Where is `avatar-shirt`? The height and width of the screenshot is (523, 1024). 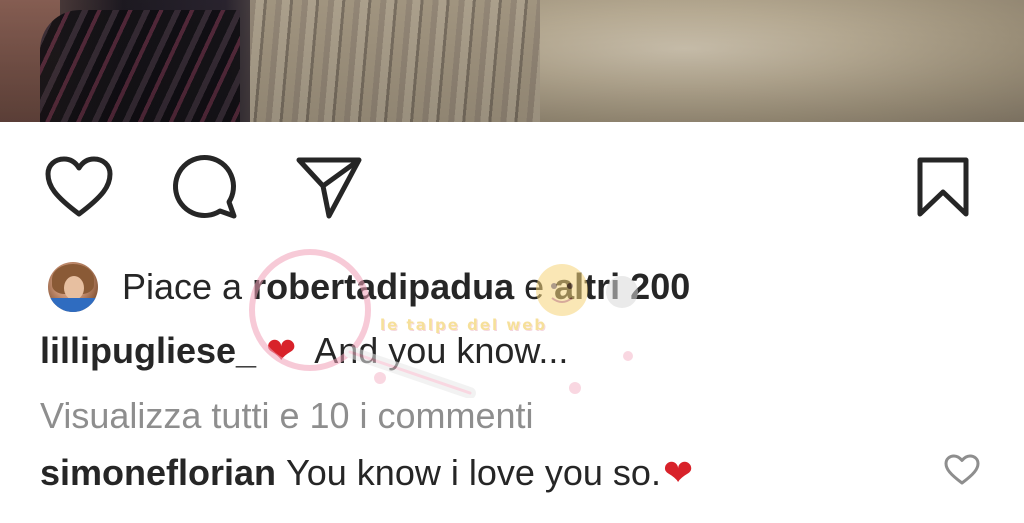 avatar-shirt is located at coordinates (73, 305).